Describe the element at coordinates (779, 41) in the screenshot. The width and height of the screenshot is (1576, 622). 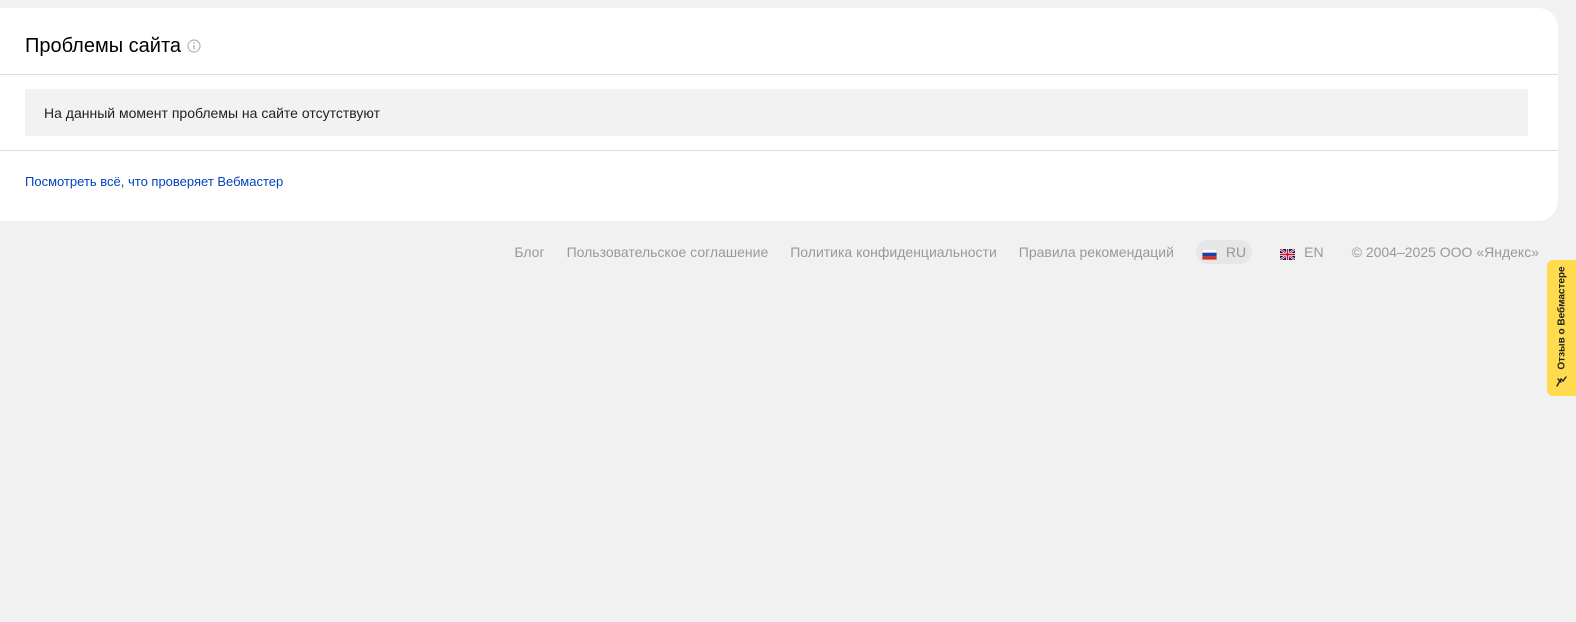
I see `card-header: Проблемы сайта` at that location.